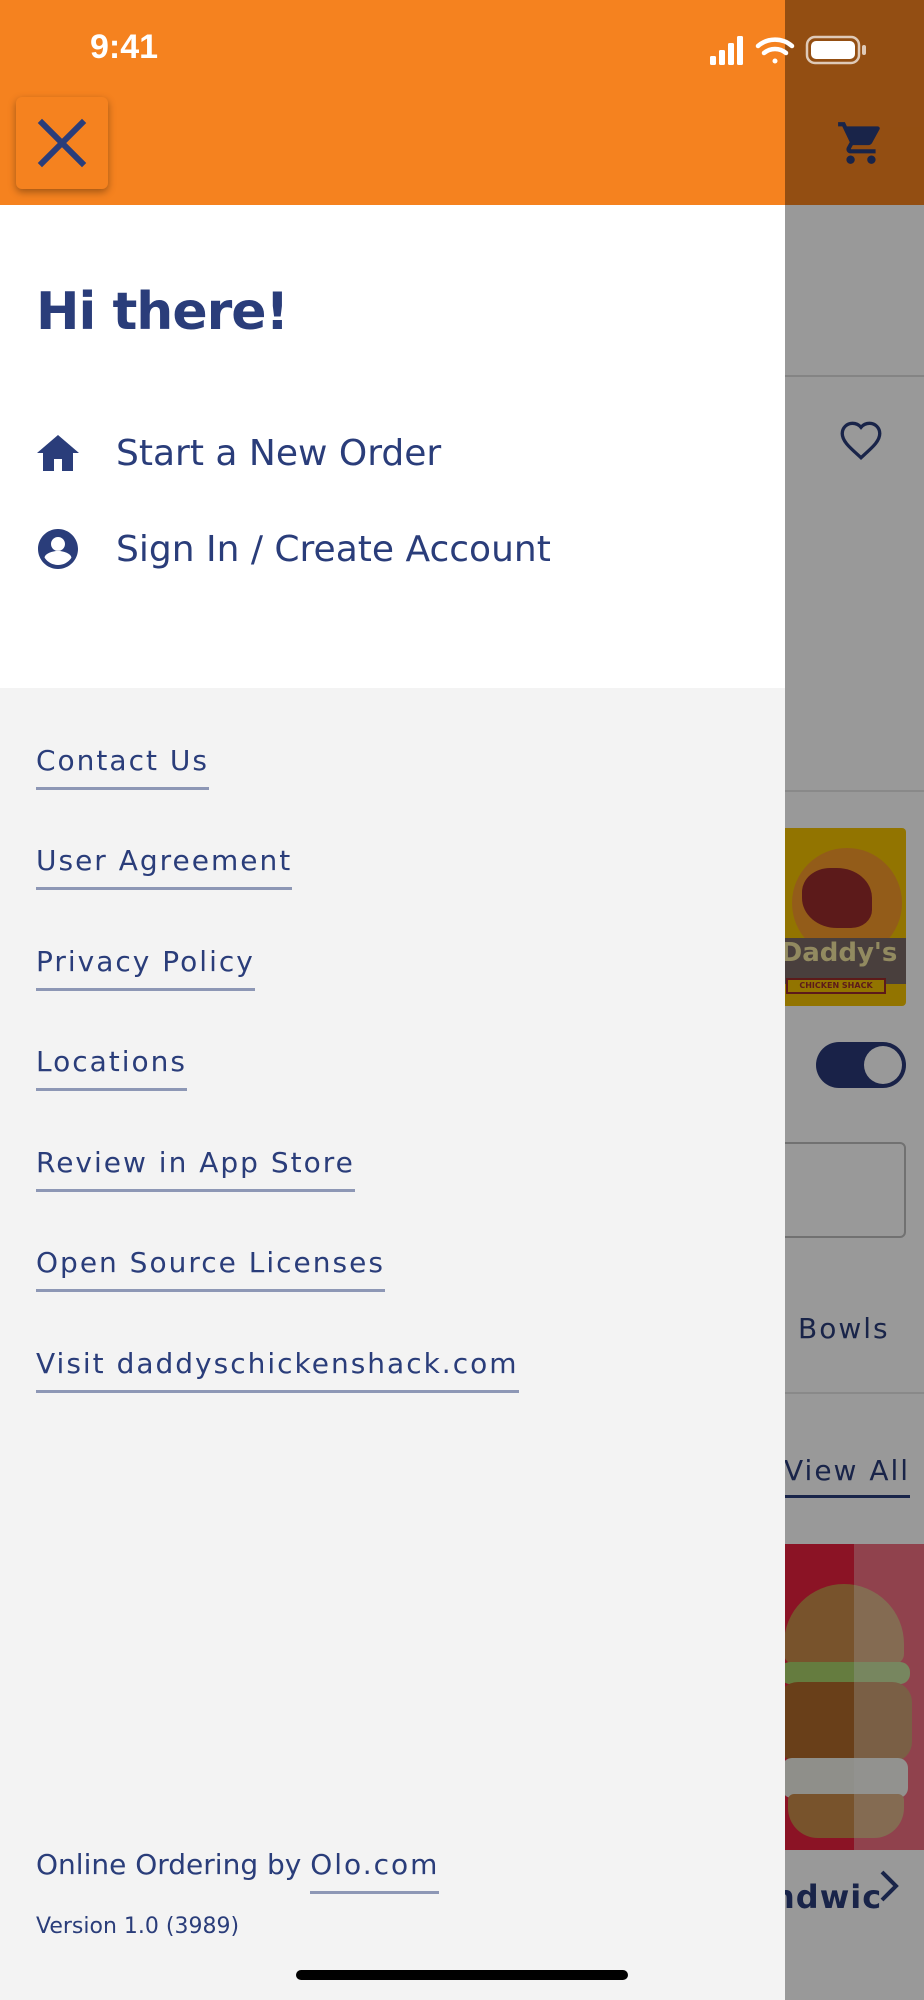  What do you see at coordinates (835, 50) in the screenshot?
I see `battery-icon` at bounding box center [835, 50].